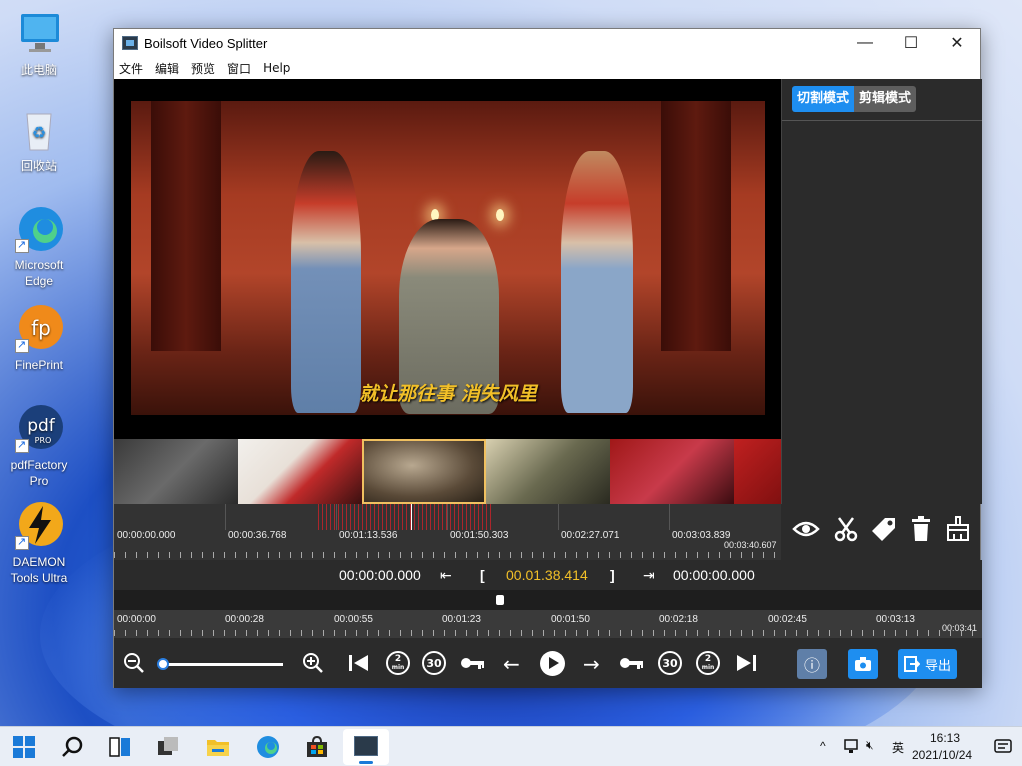 The image size is (1022, 766). I want to click on scissors-icon, so click(846, 532).